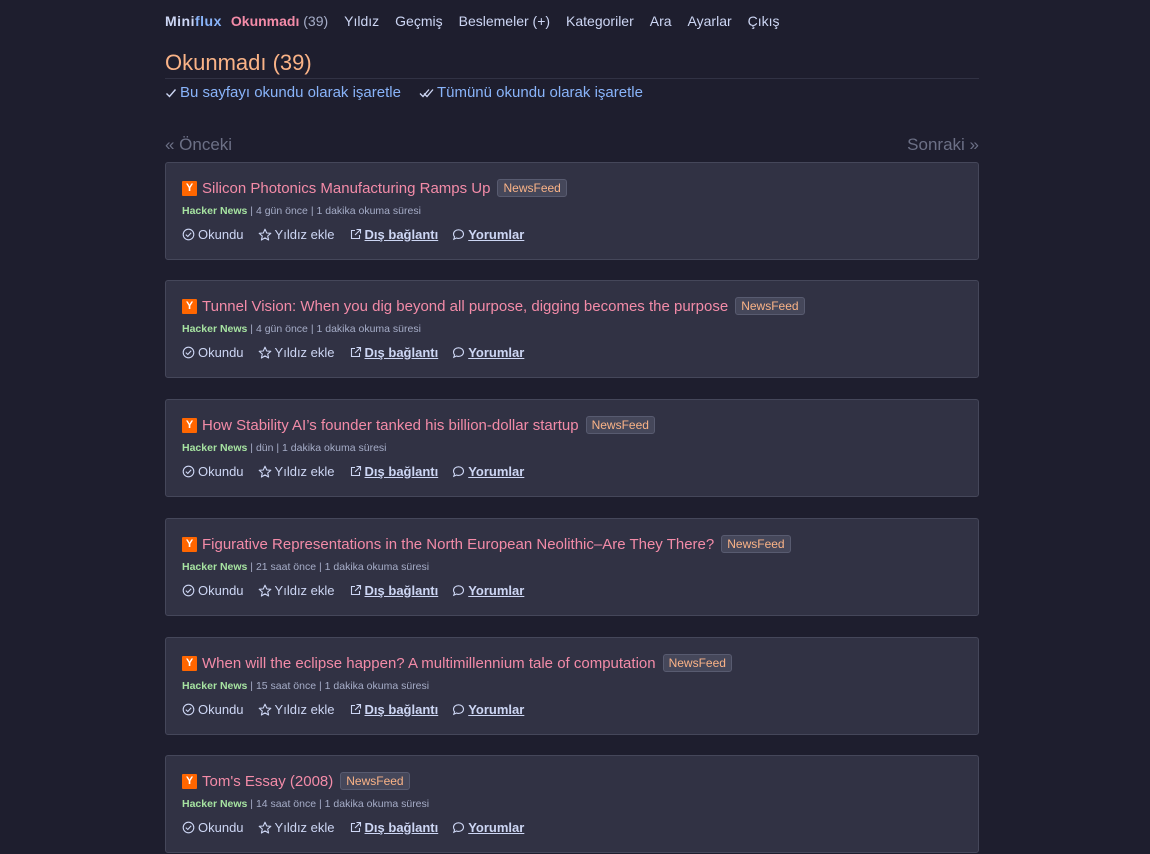 This screenshot has height=854, width=1150. I want to click on nav-history: Geçmiş, so click(418, 21).